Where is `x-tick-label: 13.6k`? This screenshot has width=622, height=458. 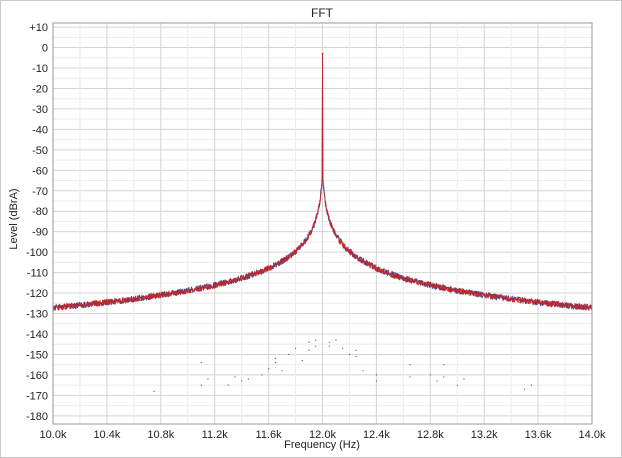 x-tick-label: 13.6k is located at coordinates (538, 435).